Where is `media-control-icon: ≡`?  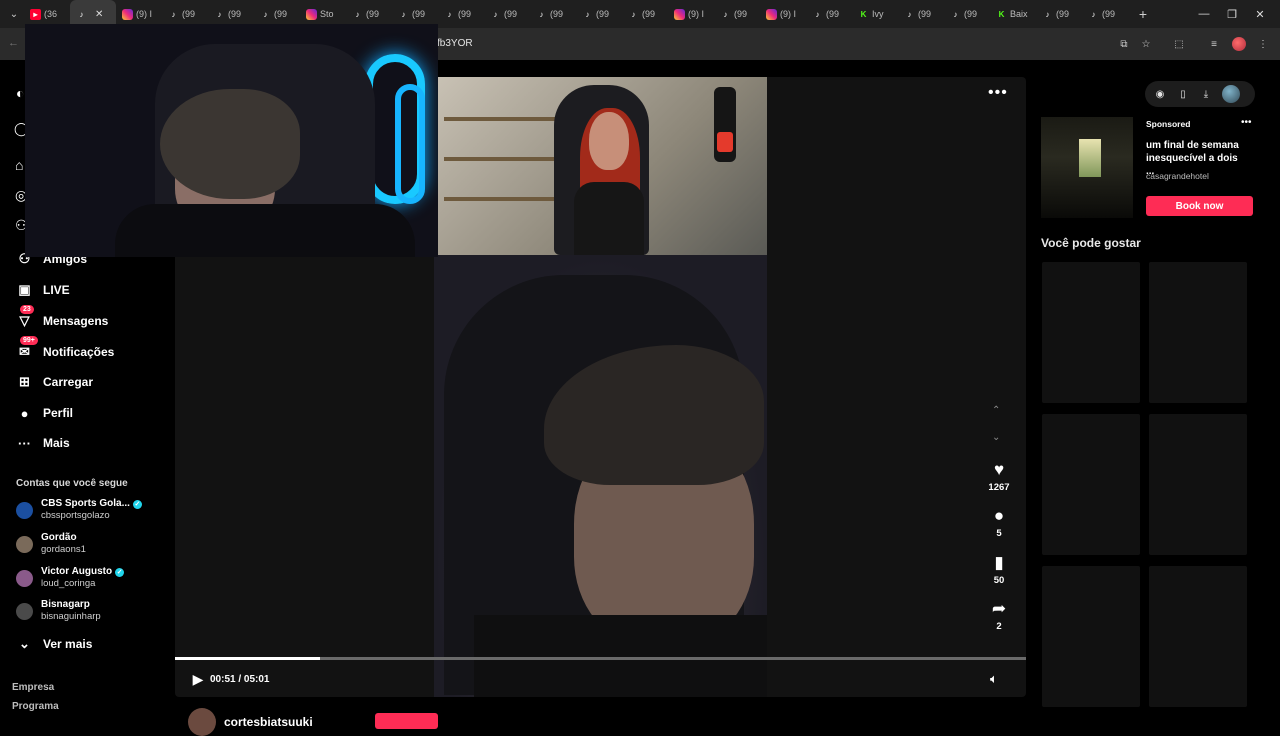
media-control-icon: ≡ is located at coordinates (1214, 44).